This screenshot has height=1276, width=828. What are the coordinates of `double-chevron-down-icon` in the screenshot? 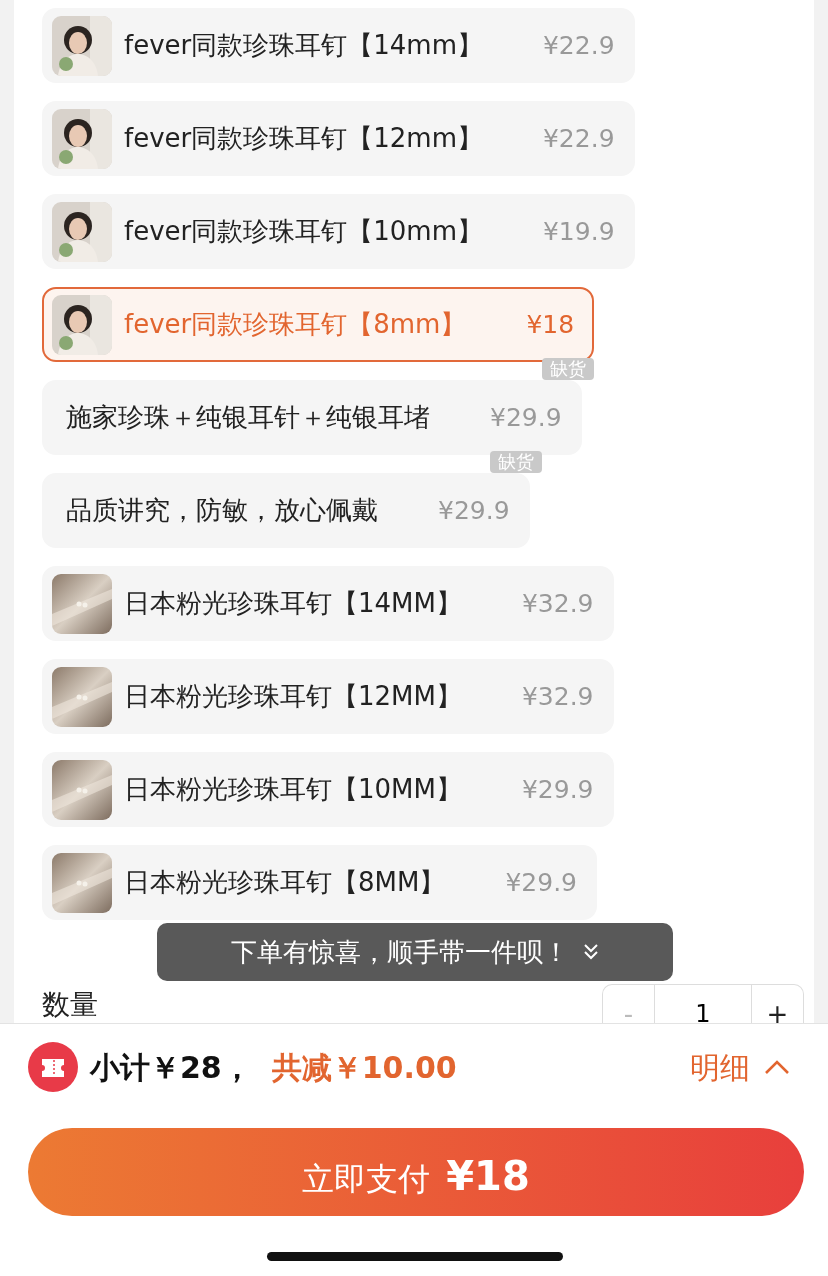 It's located at (591, 952).